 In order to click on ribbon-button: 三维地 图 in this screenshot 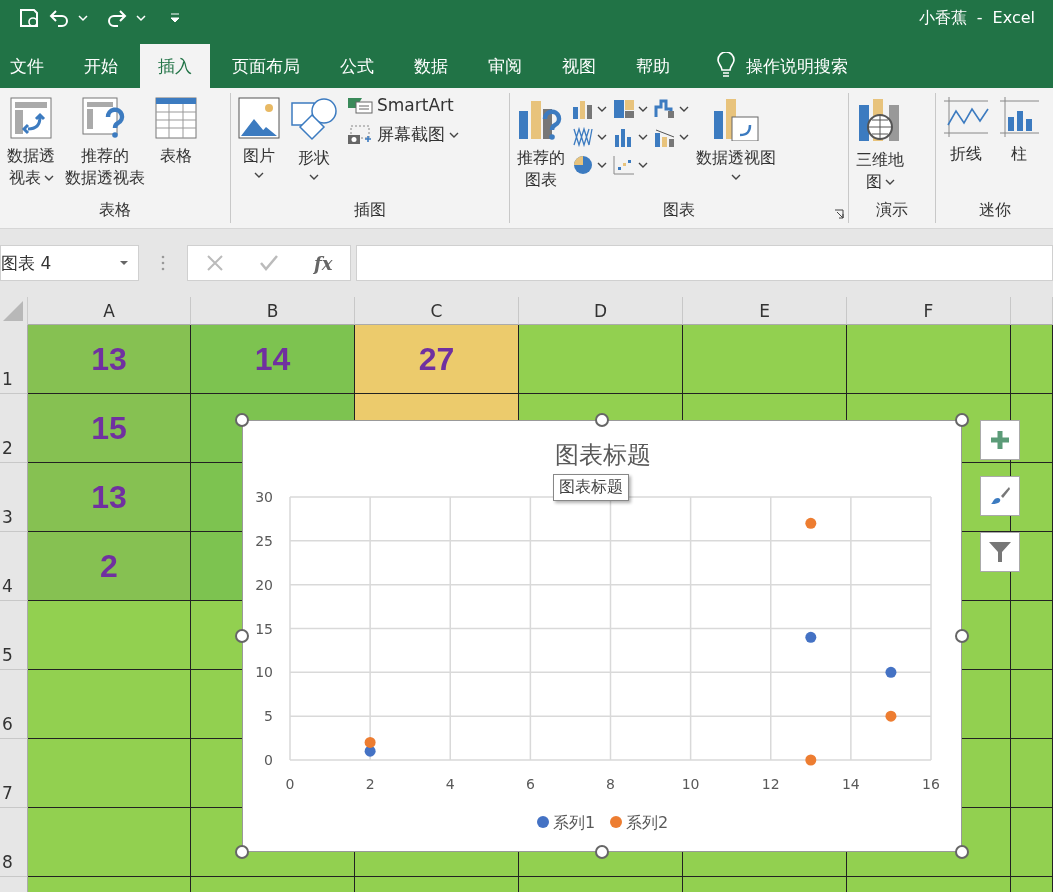, I will do `click(880, 145)`.